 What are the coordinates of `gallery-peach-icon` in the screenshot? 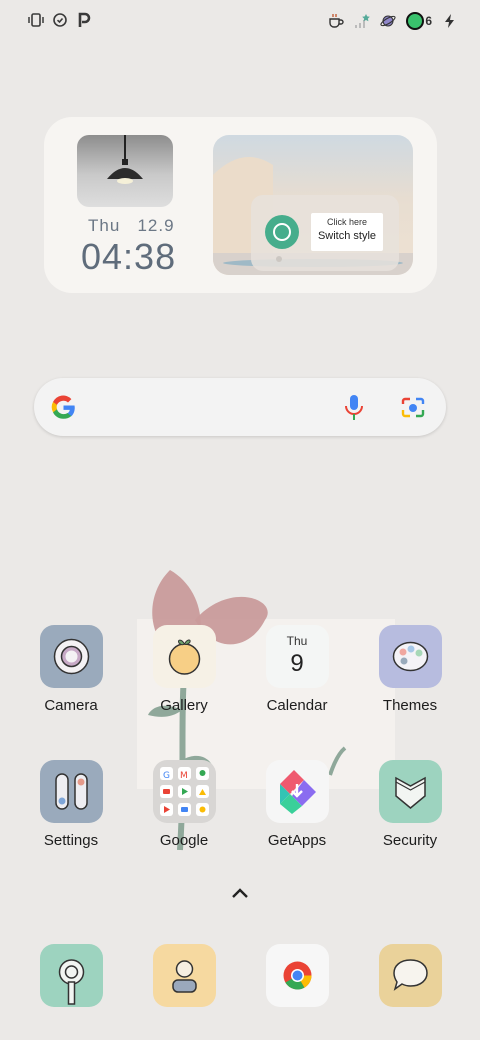 It's located at (184, 656).